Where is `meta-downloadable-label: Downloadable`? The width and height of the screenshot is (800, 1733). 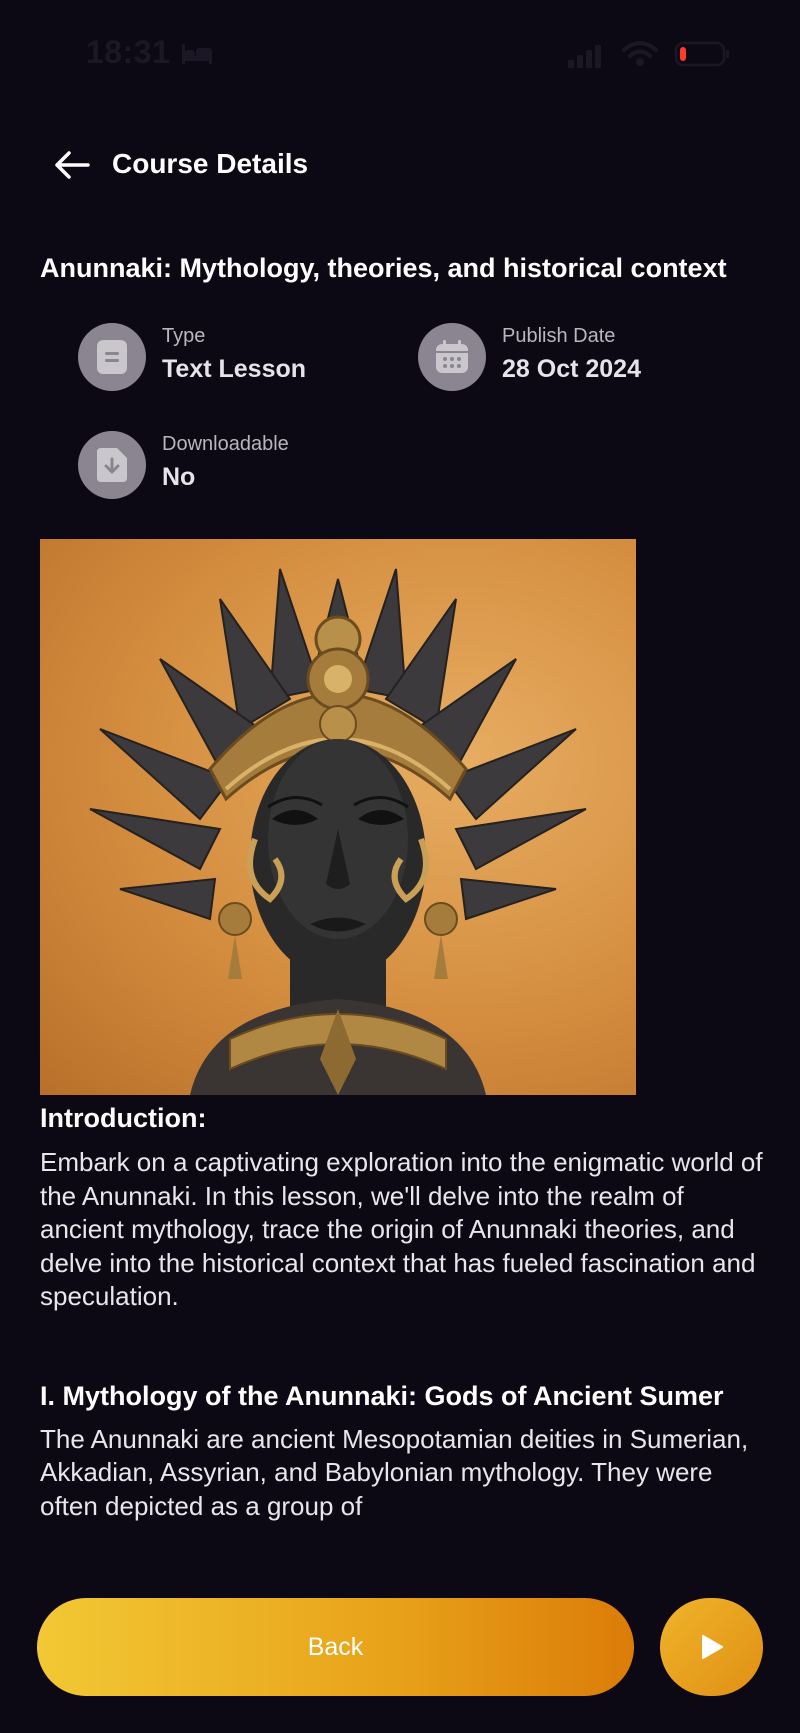
meta-downloadable-label: Downloadable is located at coordinates (225, 444).